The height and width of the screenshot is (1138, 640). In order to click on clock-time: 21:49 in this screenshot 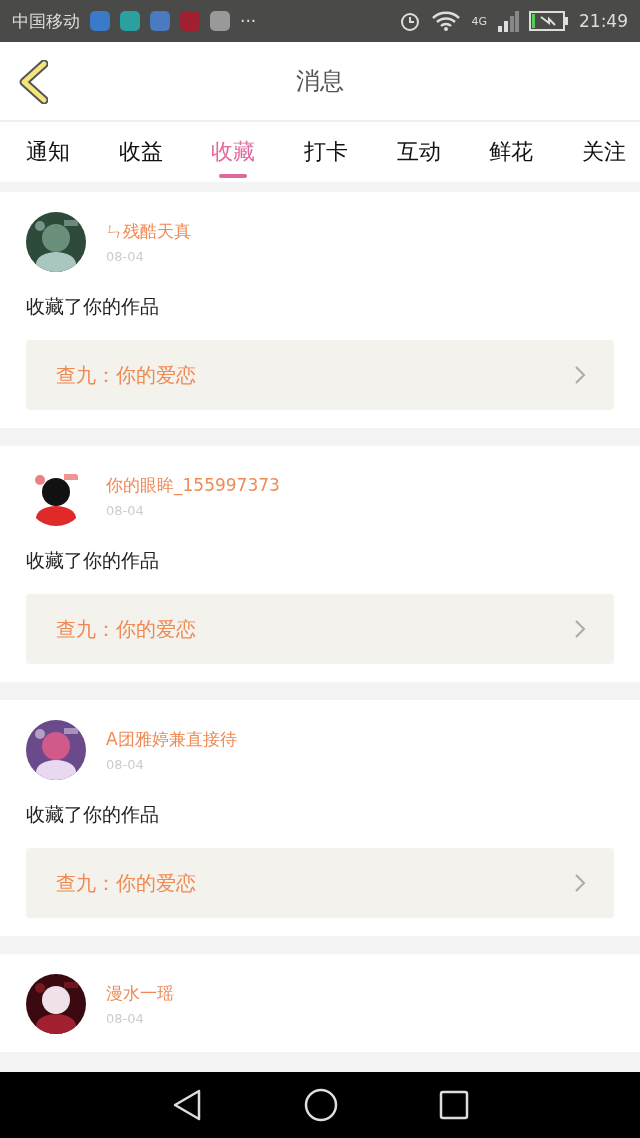, I will do `click(603, 21)`.